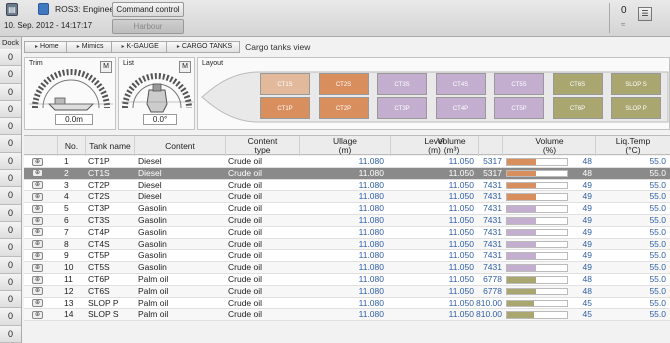 The width and height of the screenshot is (670, 343). Describe the element at coordinates (451, 146) in the screenshot. I see `header-volume: Volume (m³)` at that location.